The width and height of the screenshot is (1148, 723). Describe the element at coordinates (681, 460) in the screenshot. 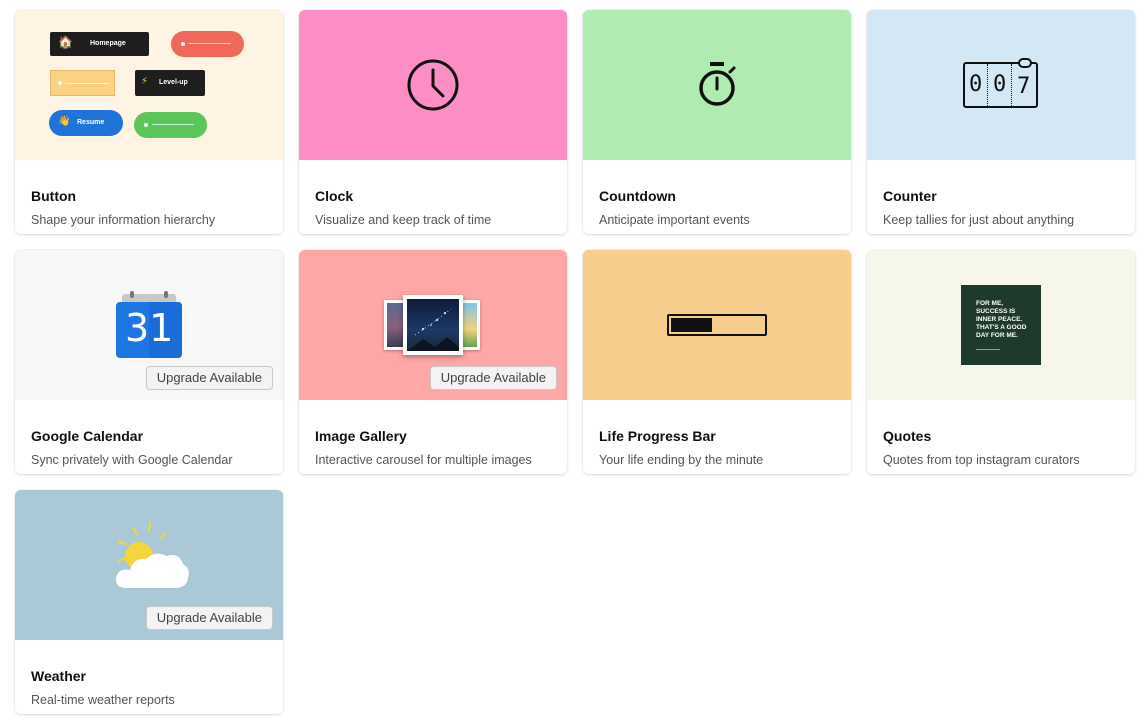

I see `widget-description: Your life ending by the minute` at that location.